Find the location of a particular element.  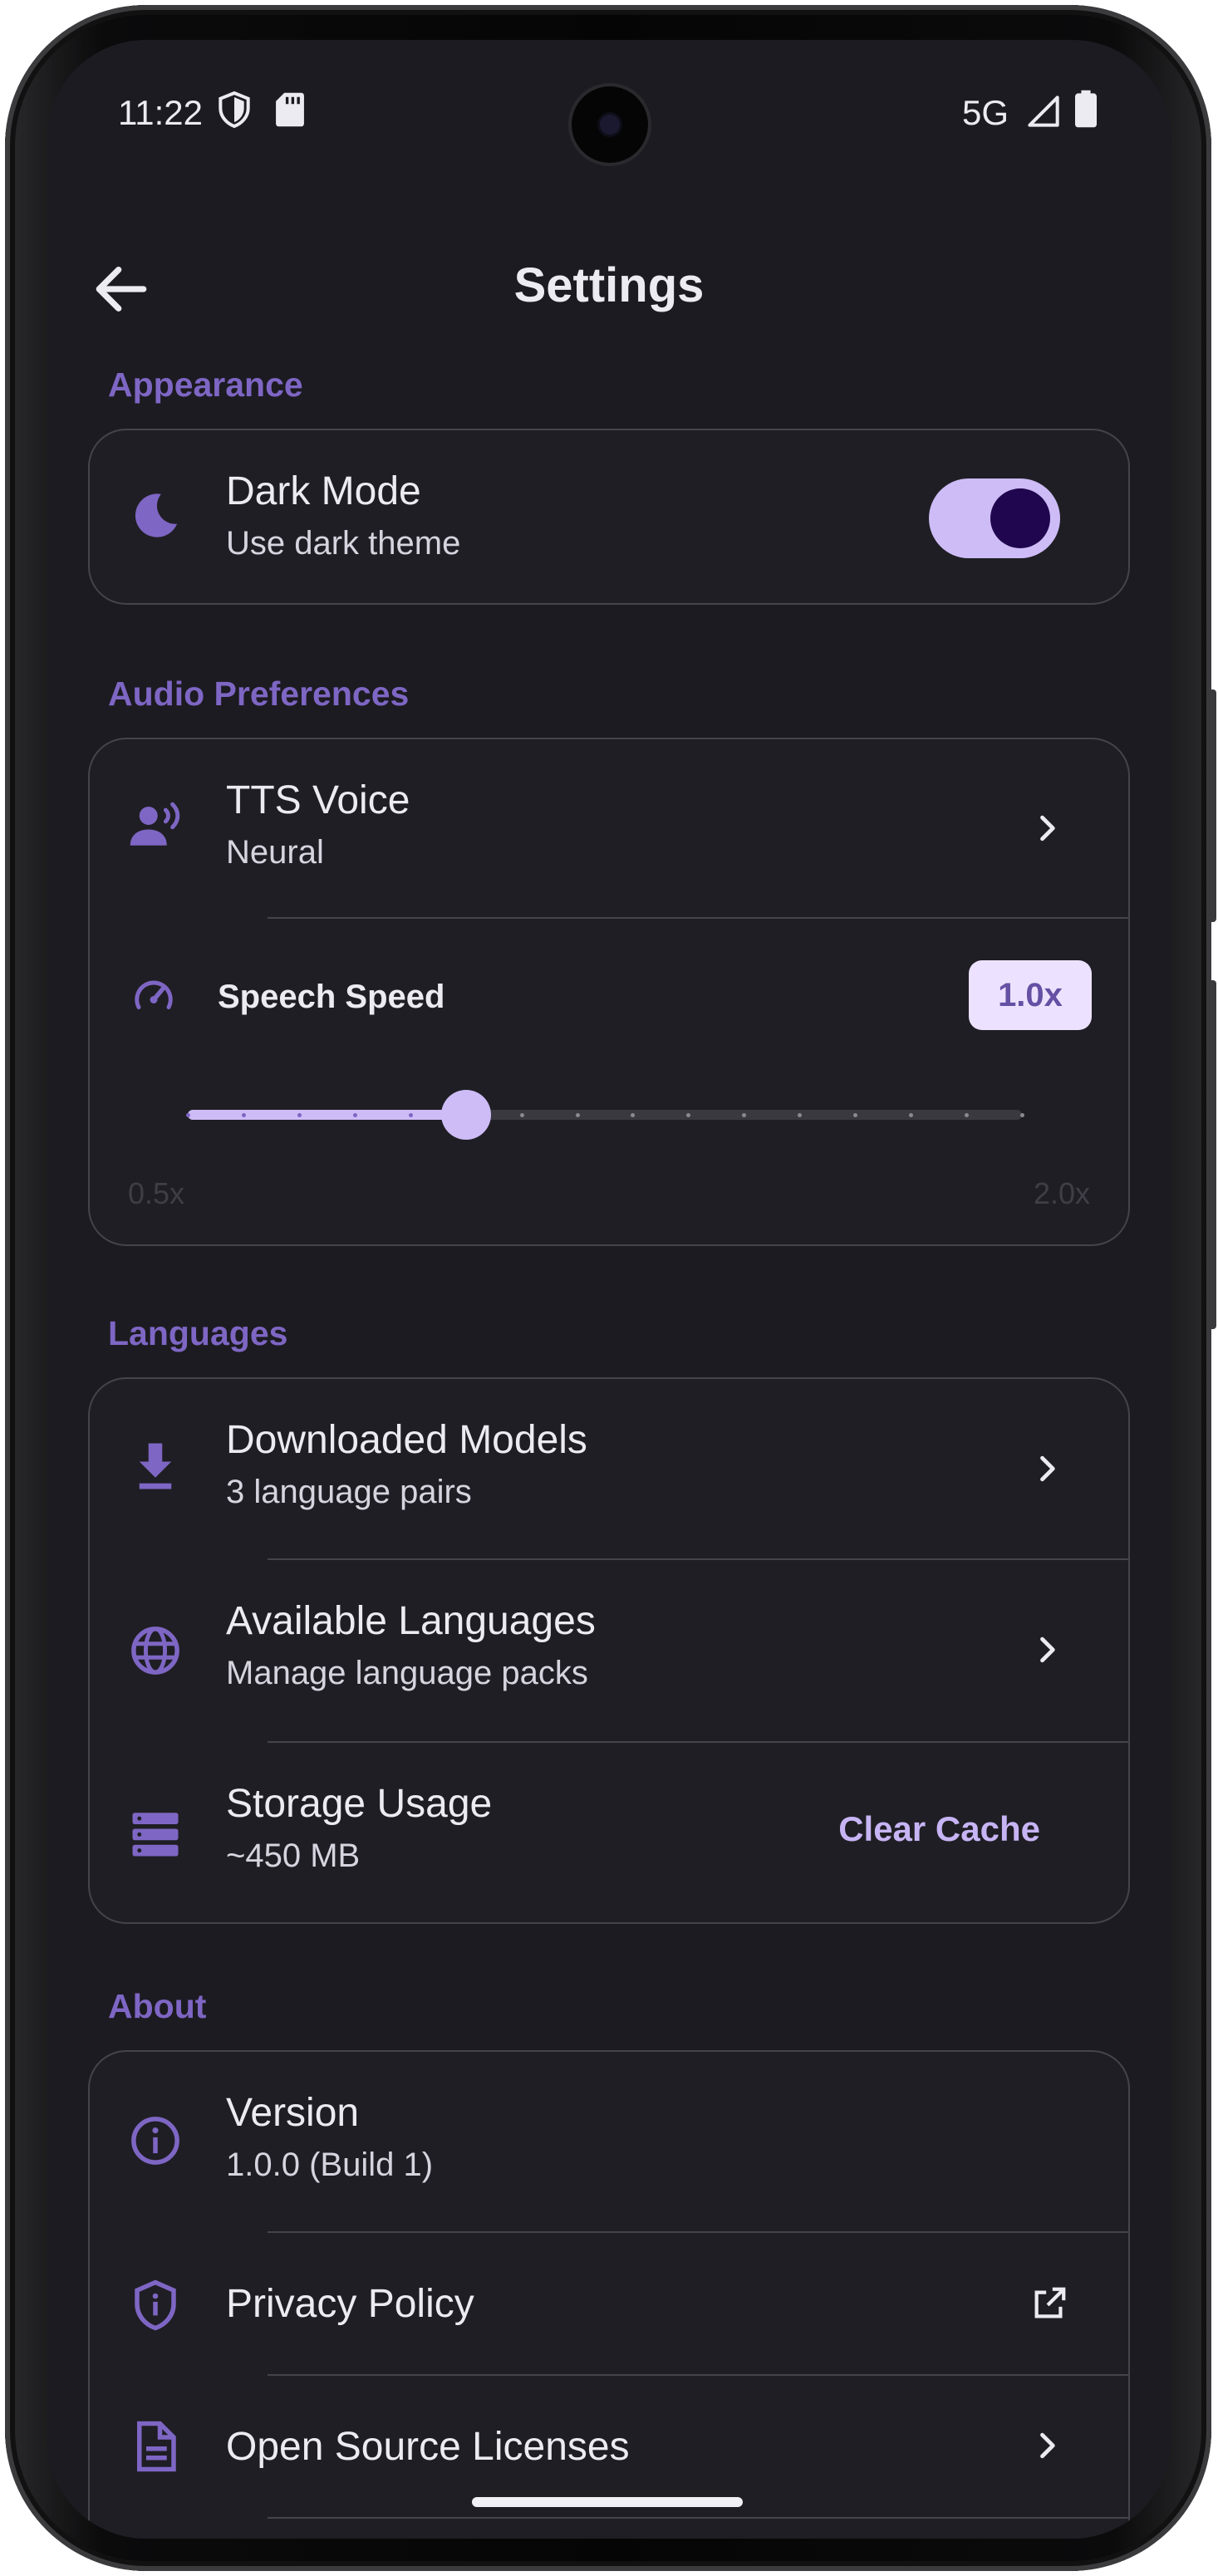

network-type: 5G is located at coordinates (985, 112).